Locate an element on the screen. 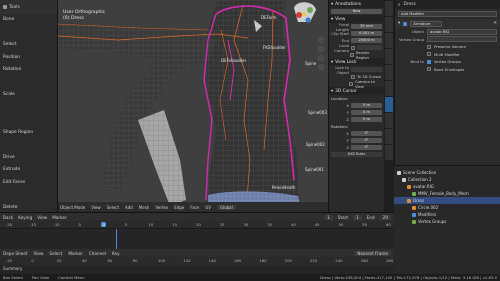  menu-mesh: Mesh is located at coordinates (144, 207).